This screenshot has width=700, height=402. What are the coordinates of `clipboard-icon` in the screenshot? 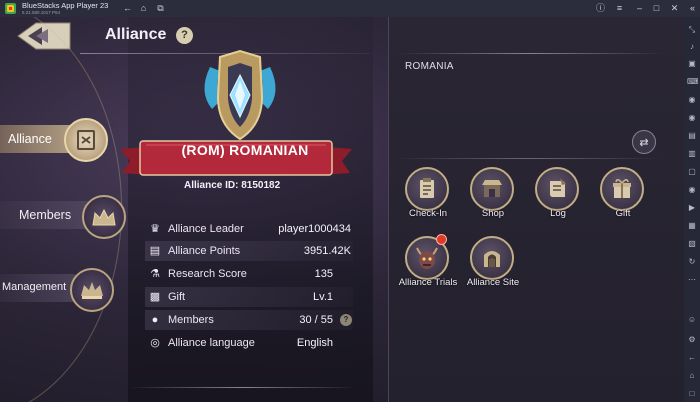 It's located at (427, 189).